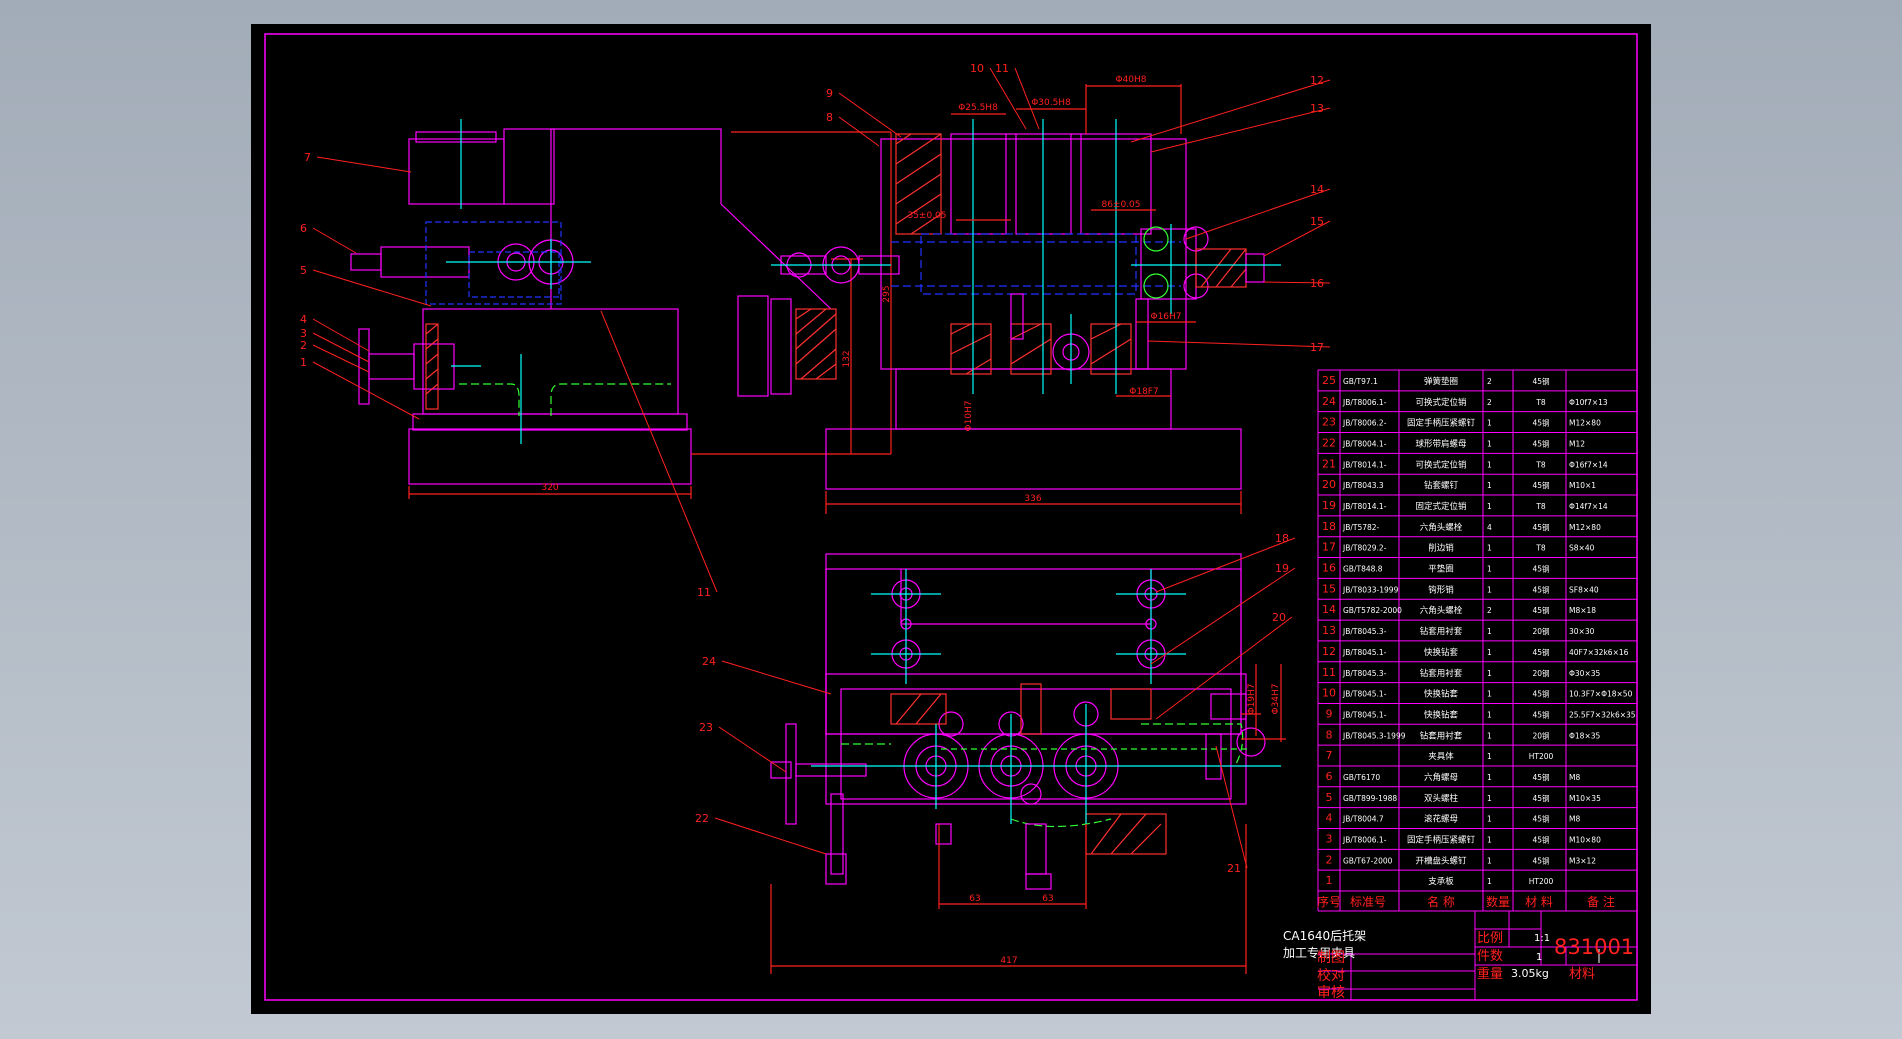 This screenshot has height=1039, width=1902. I want to click on bom-cell-std: JB/T8045.1-, so click(1364, 694).